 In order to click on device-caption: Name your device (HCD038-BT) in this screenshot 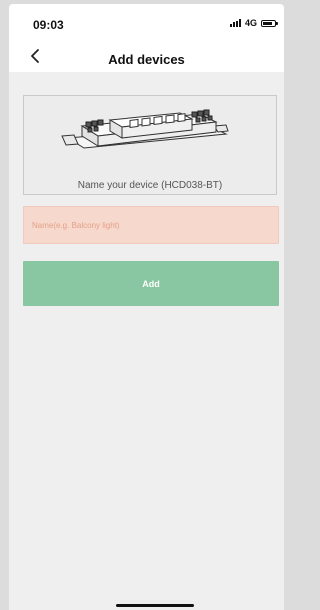, I will do `click(150, 185)`.